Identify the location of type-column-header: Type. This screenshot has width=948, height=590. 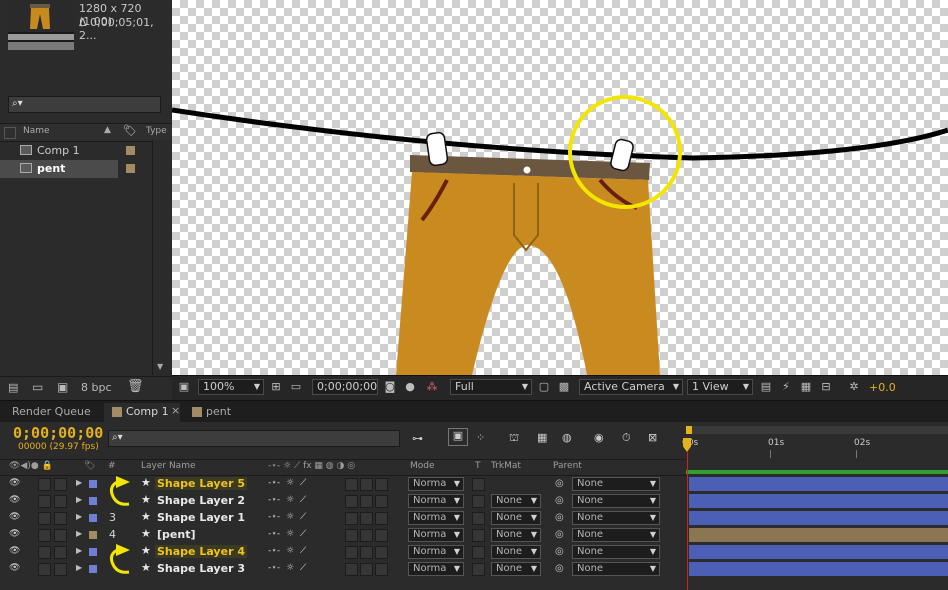
(156, 131).